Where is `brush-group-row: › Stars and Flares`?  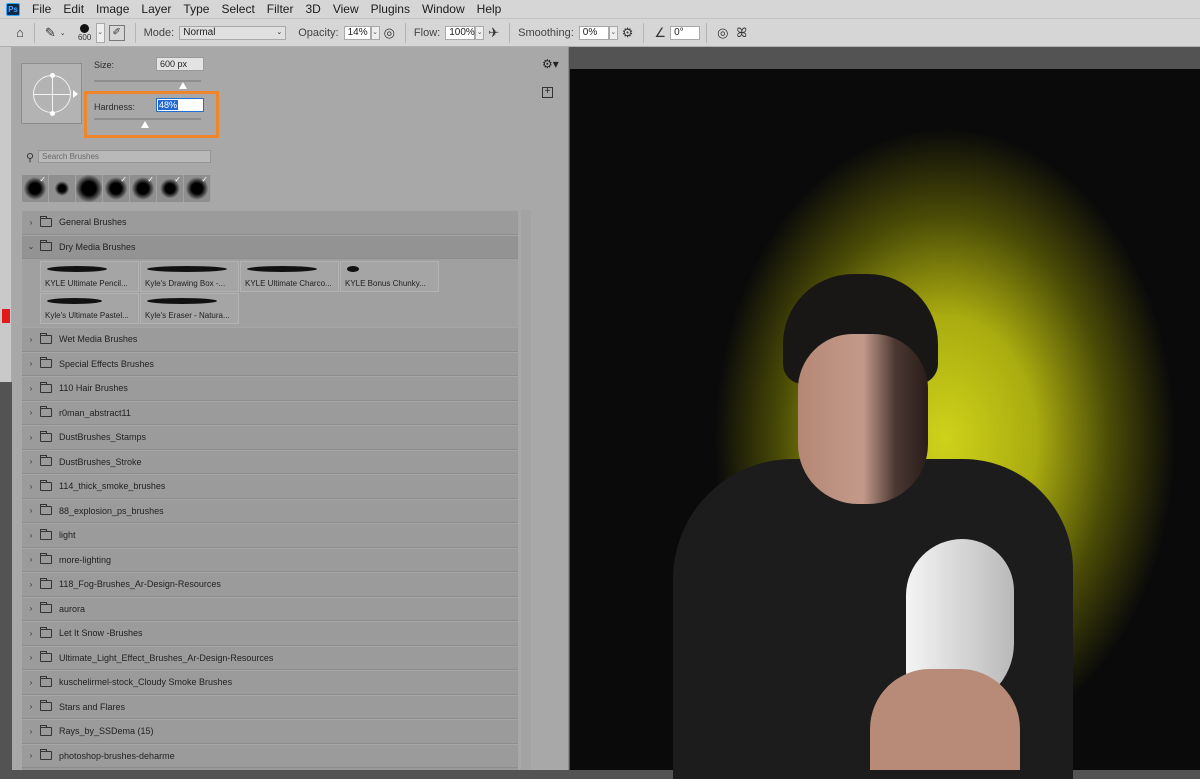
brush-group-row: › Stars and Flares is located at coordinates (270, 706).